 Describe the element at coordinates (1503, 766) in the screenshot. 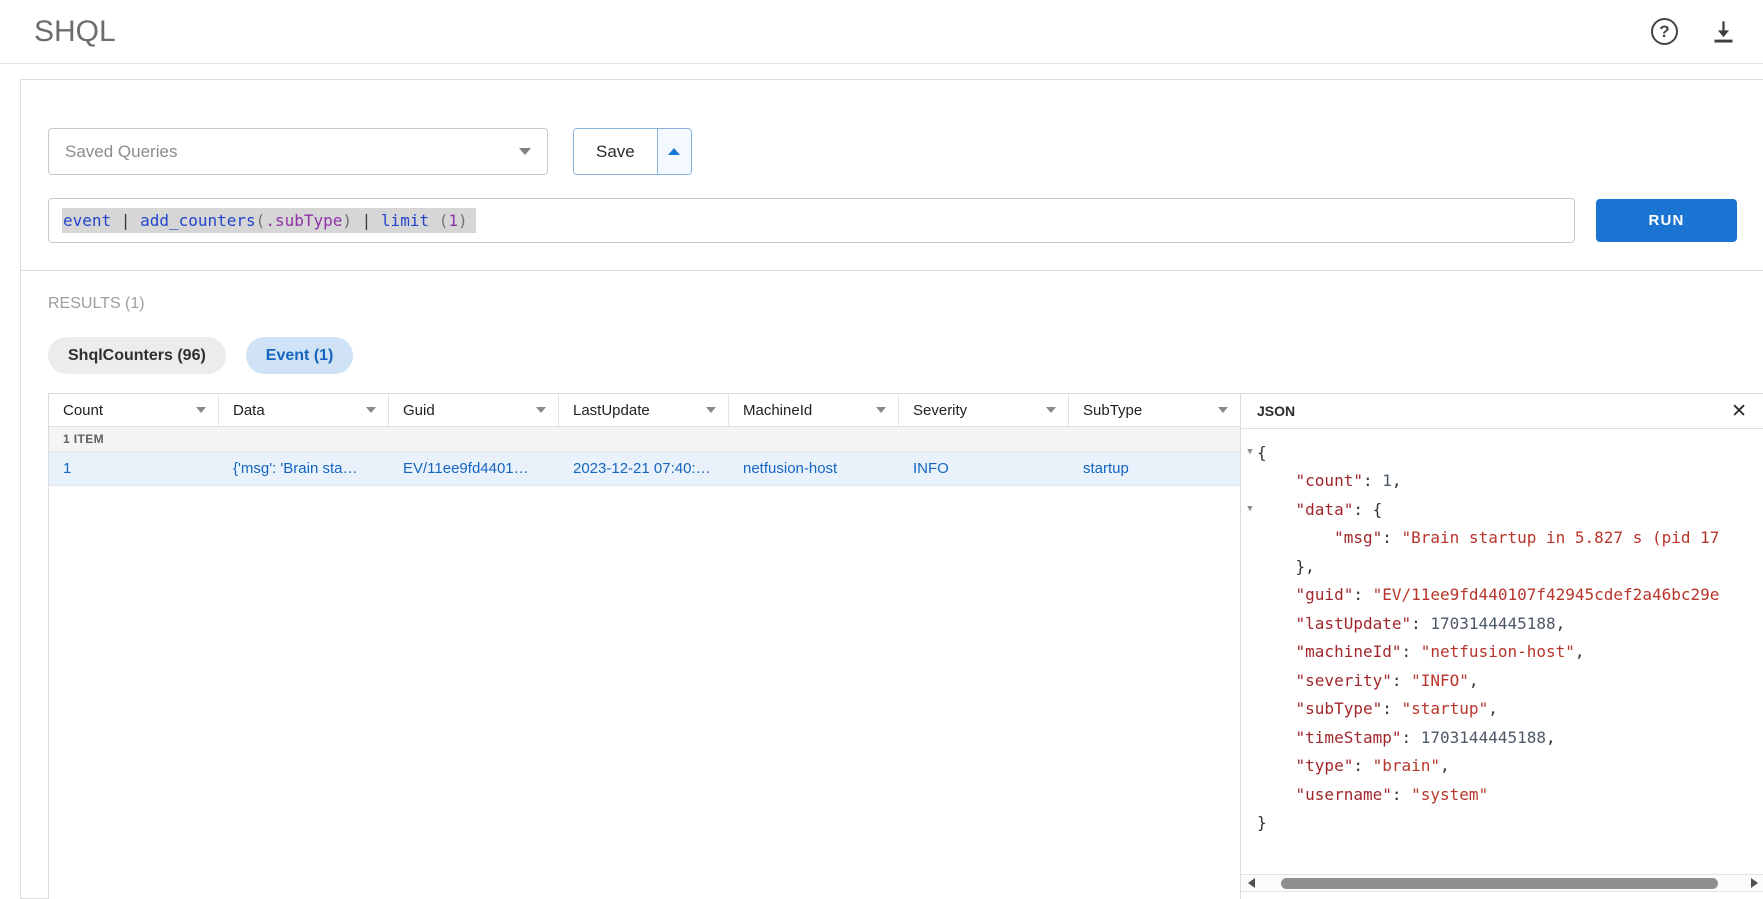

I see `json-line: "type": "brain",` at that location.